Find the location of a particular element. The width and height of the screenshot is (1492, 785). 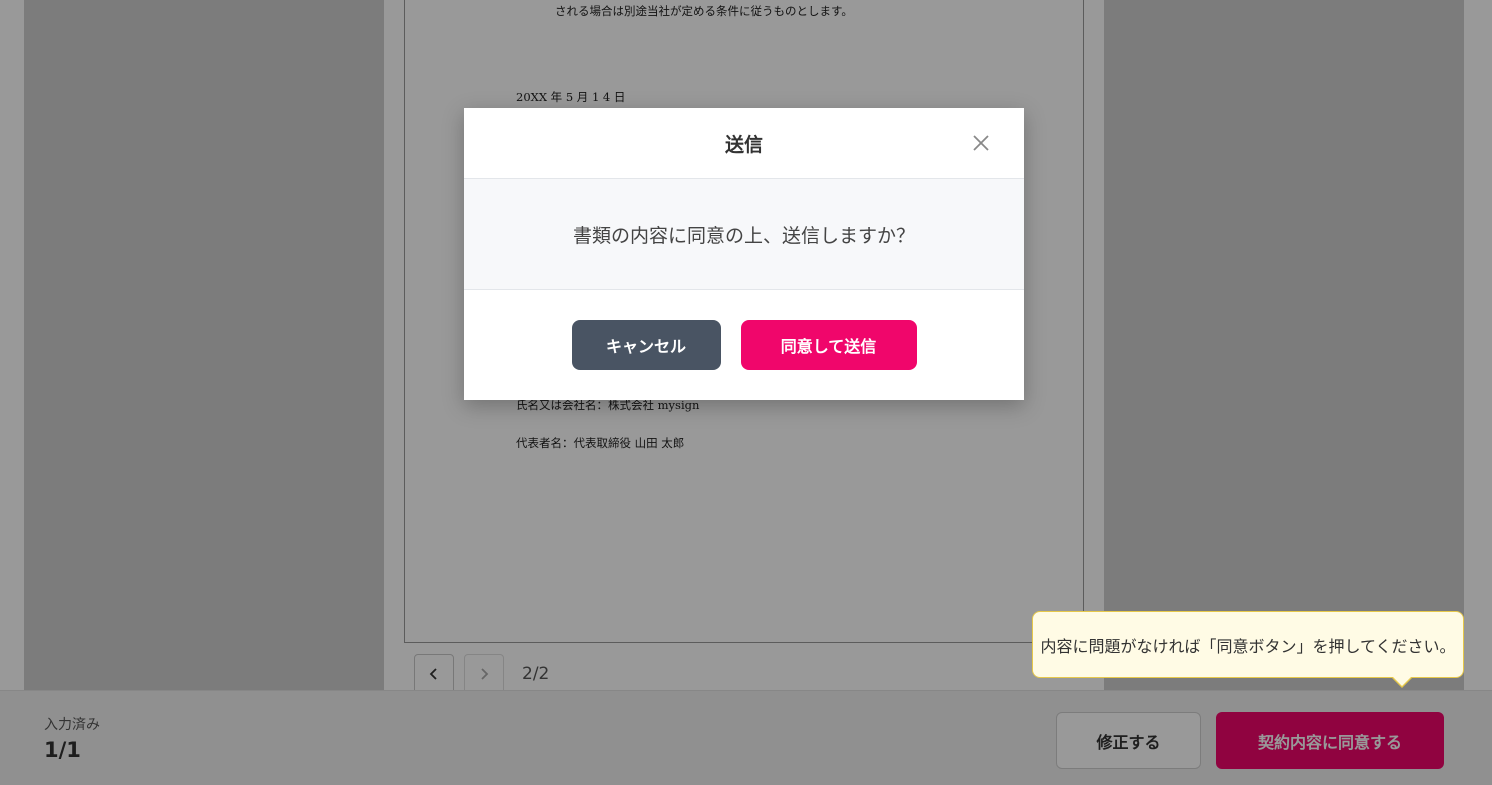

dialog-close-button is located at coordinates (981, 143).